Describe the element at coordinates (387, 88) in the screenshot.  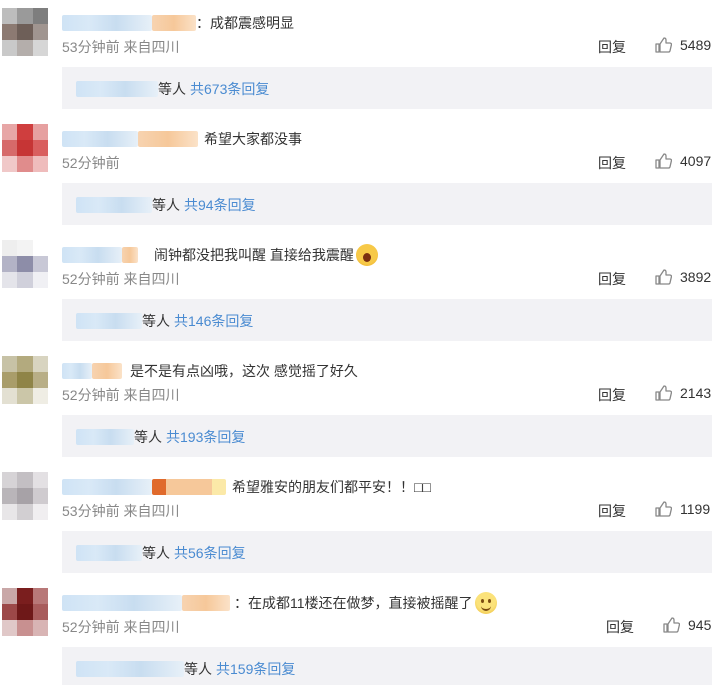
I see `reply-summary: 等人 共673条回复` at that location.